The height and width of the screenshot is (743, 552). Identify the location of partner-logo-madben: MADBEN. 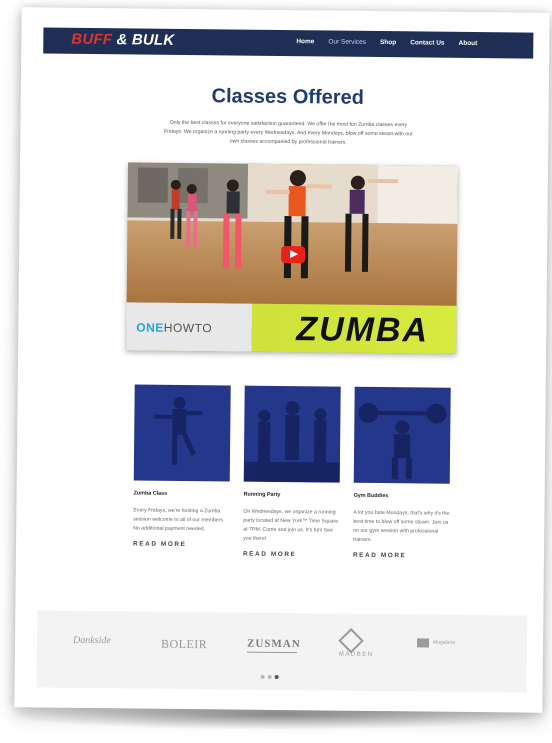
(356, 654).